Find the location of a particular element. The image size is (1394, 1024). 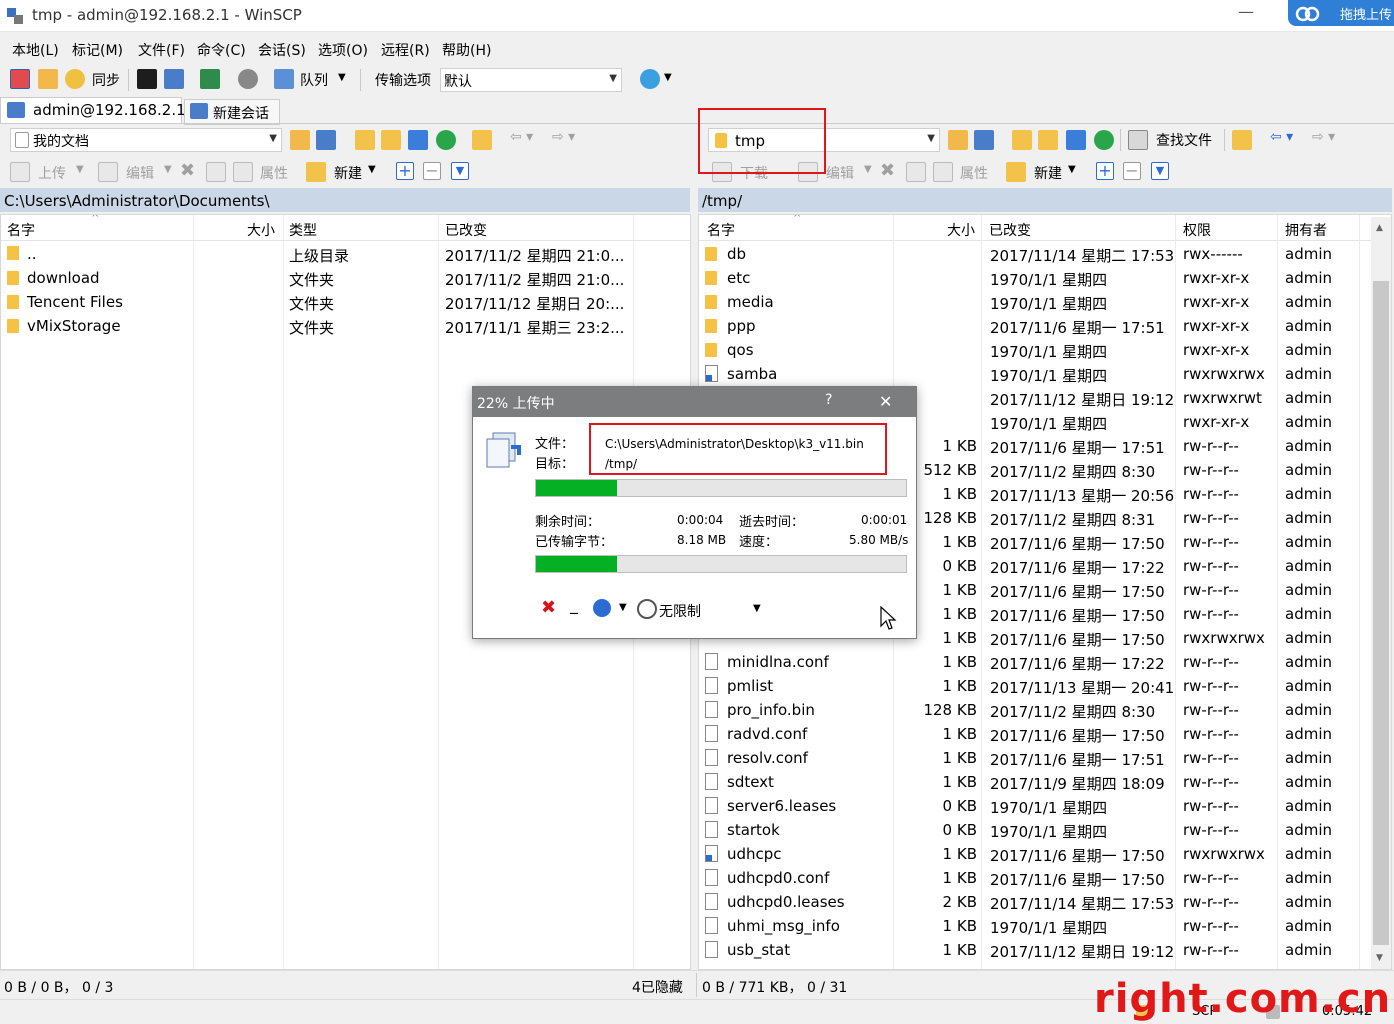

column-owner: 拥有者 is located at coordinates (1306, 230).